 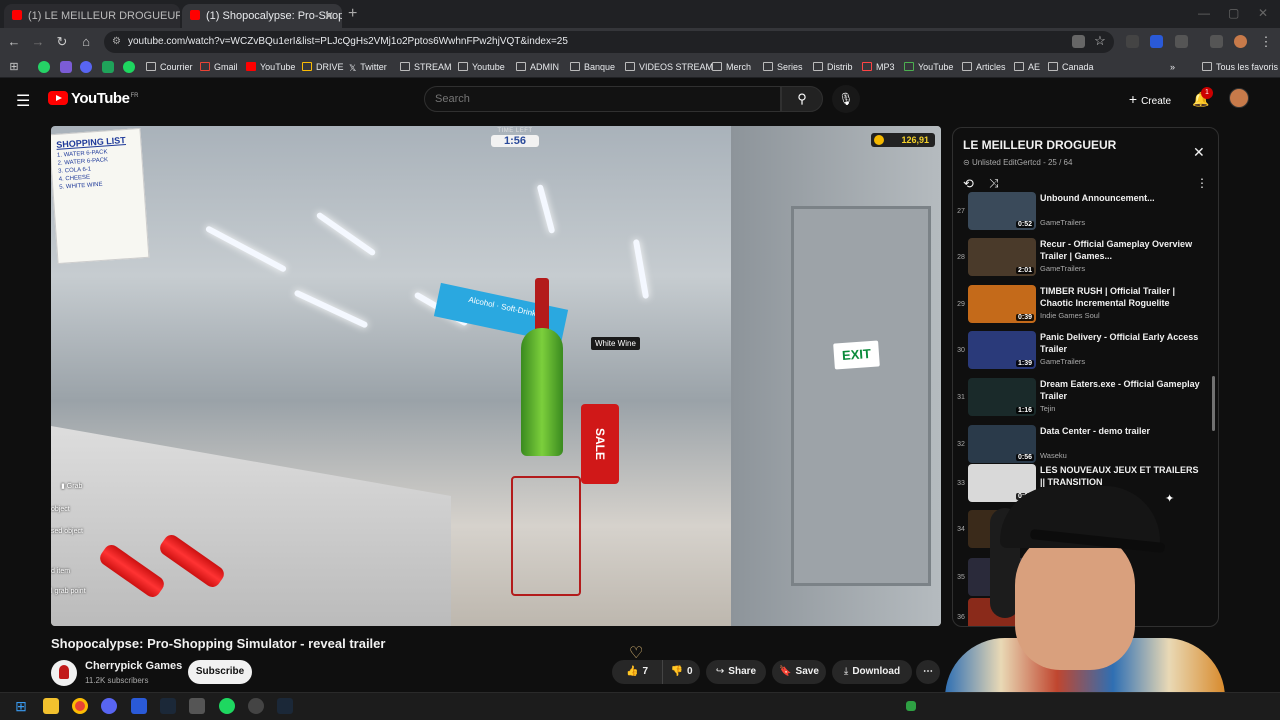 I want to click on hamburger-menu-icon: ☰, so click(x=23, y=101).